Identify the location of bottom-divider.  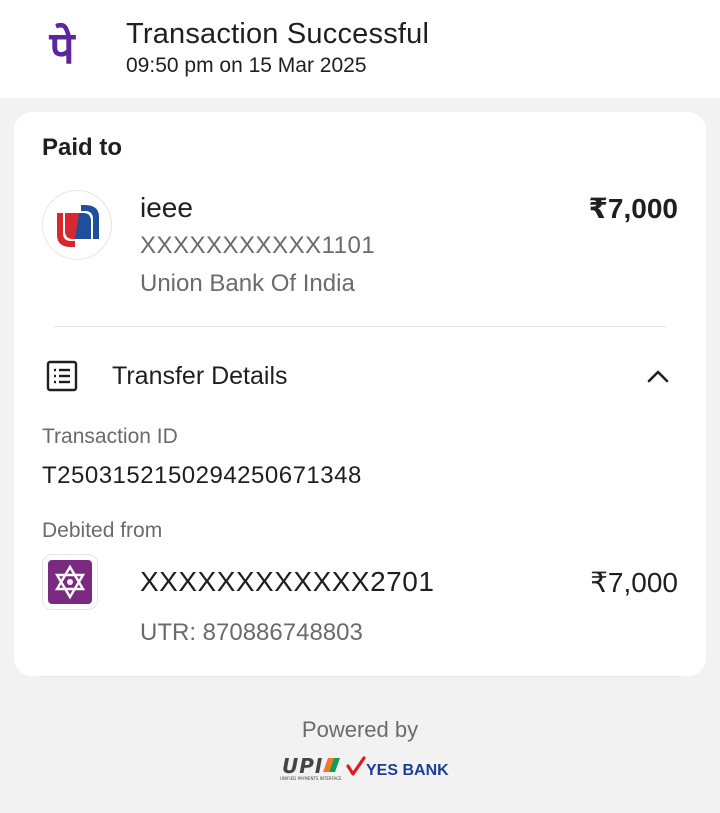
(360, 676).